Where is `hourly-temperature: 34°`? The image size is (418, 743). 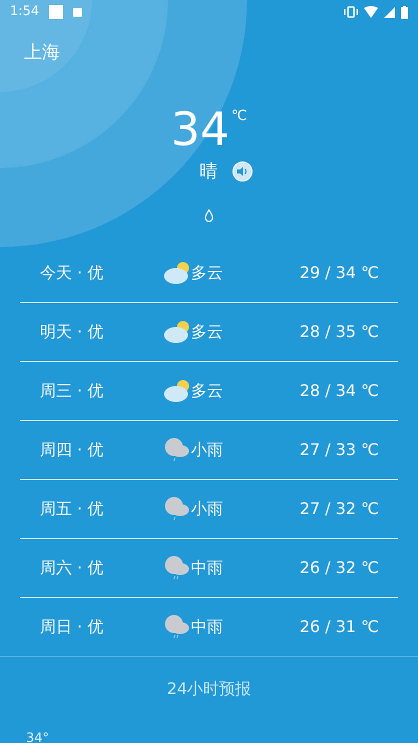
hourly-temperature: 34° is located at coordinates (38, 736).